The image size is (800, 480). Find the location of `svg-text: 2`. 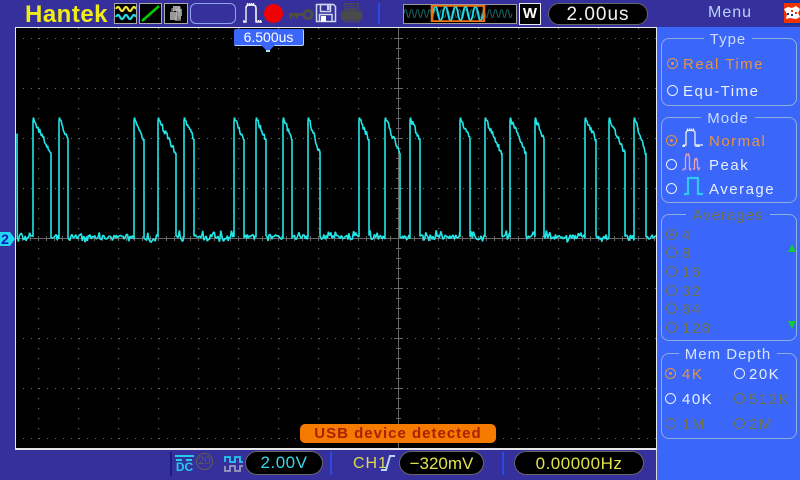

svg-text: 2 is located at coordinates (5, 239).